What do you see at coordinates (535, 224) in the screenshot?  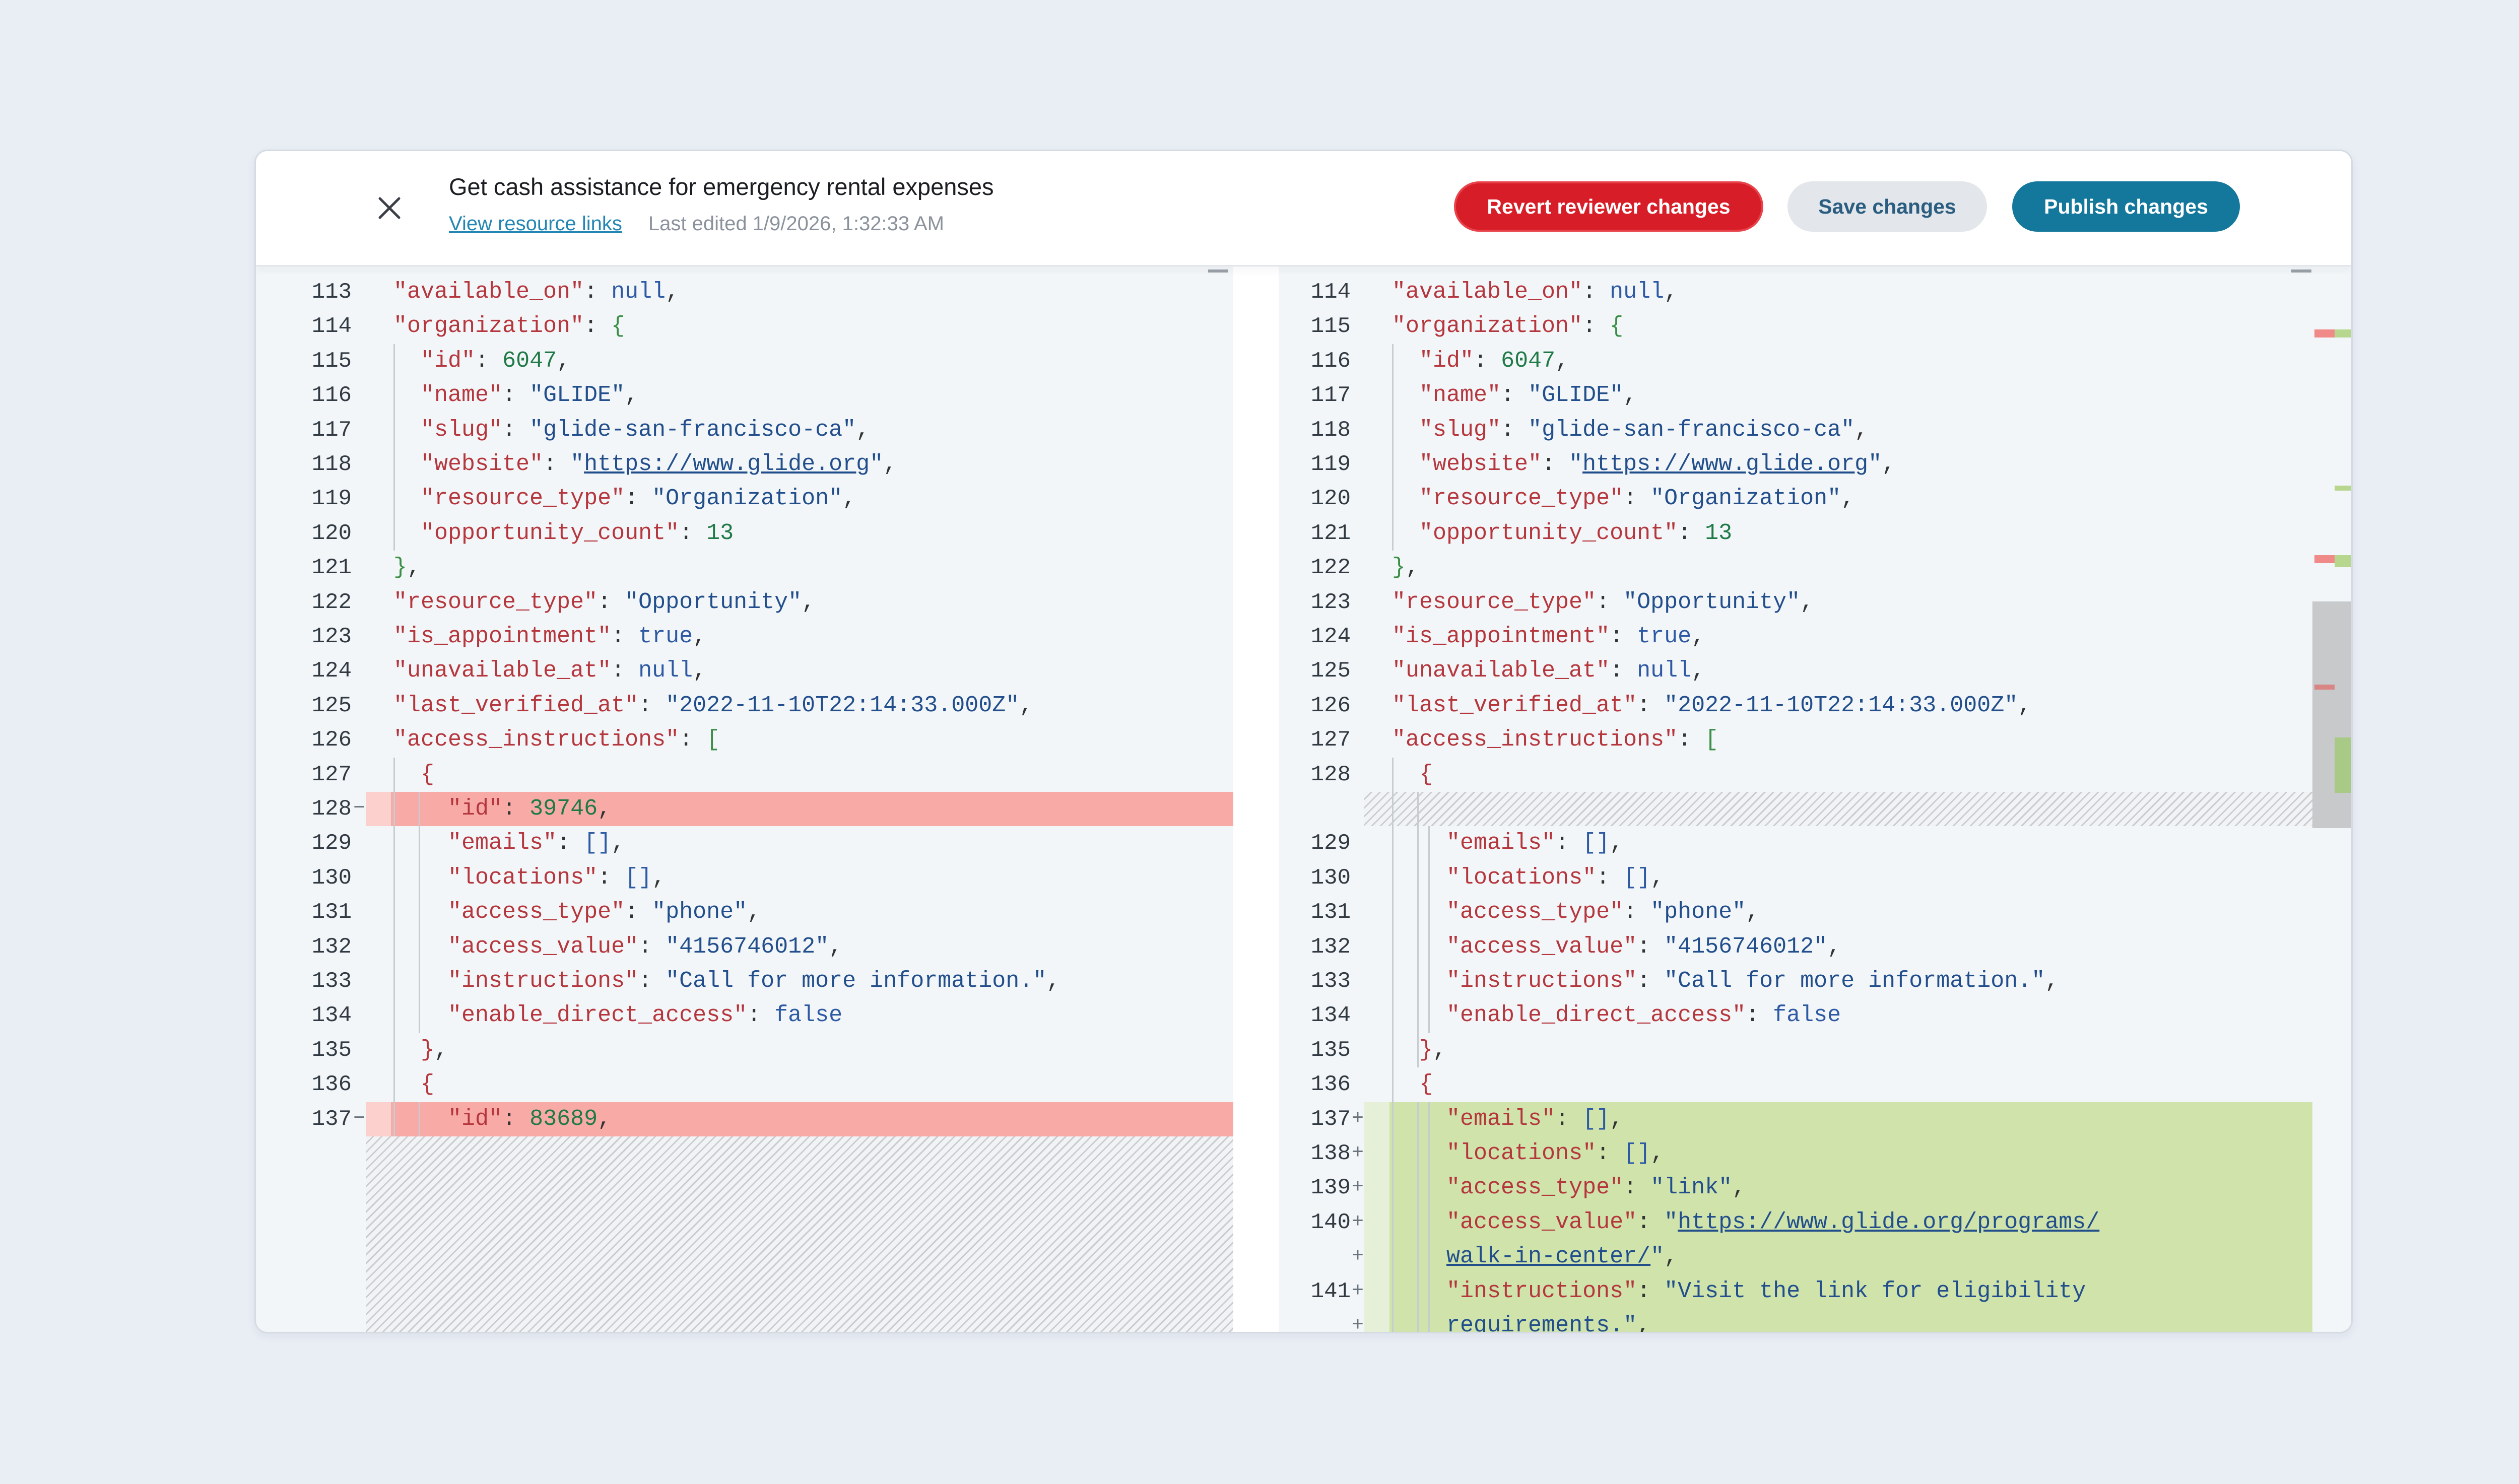 I see `view-resource-links-link: View resource links` at bounding box center [535, 224].